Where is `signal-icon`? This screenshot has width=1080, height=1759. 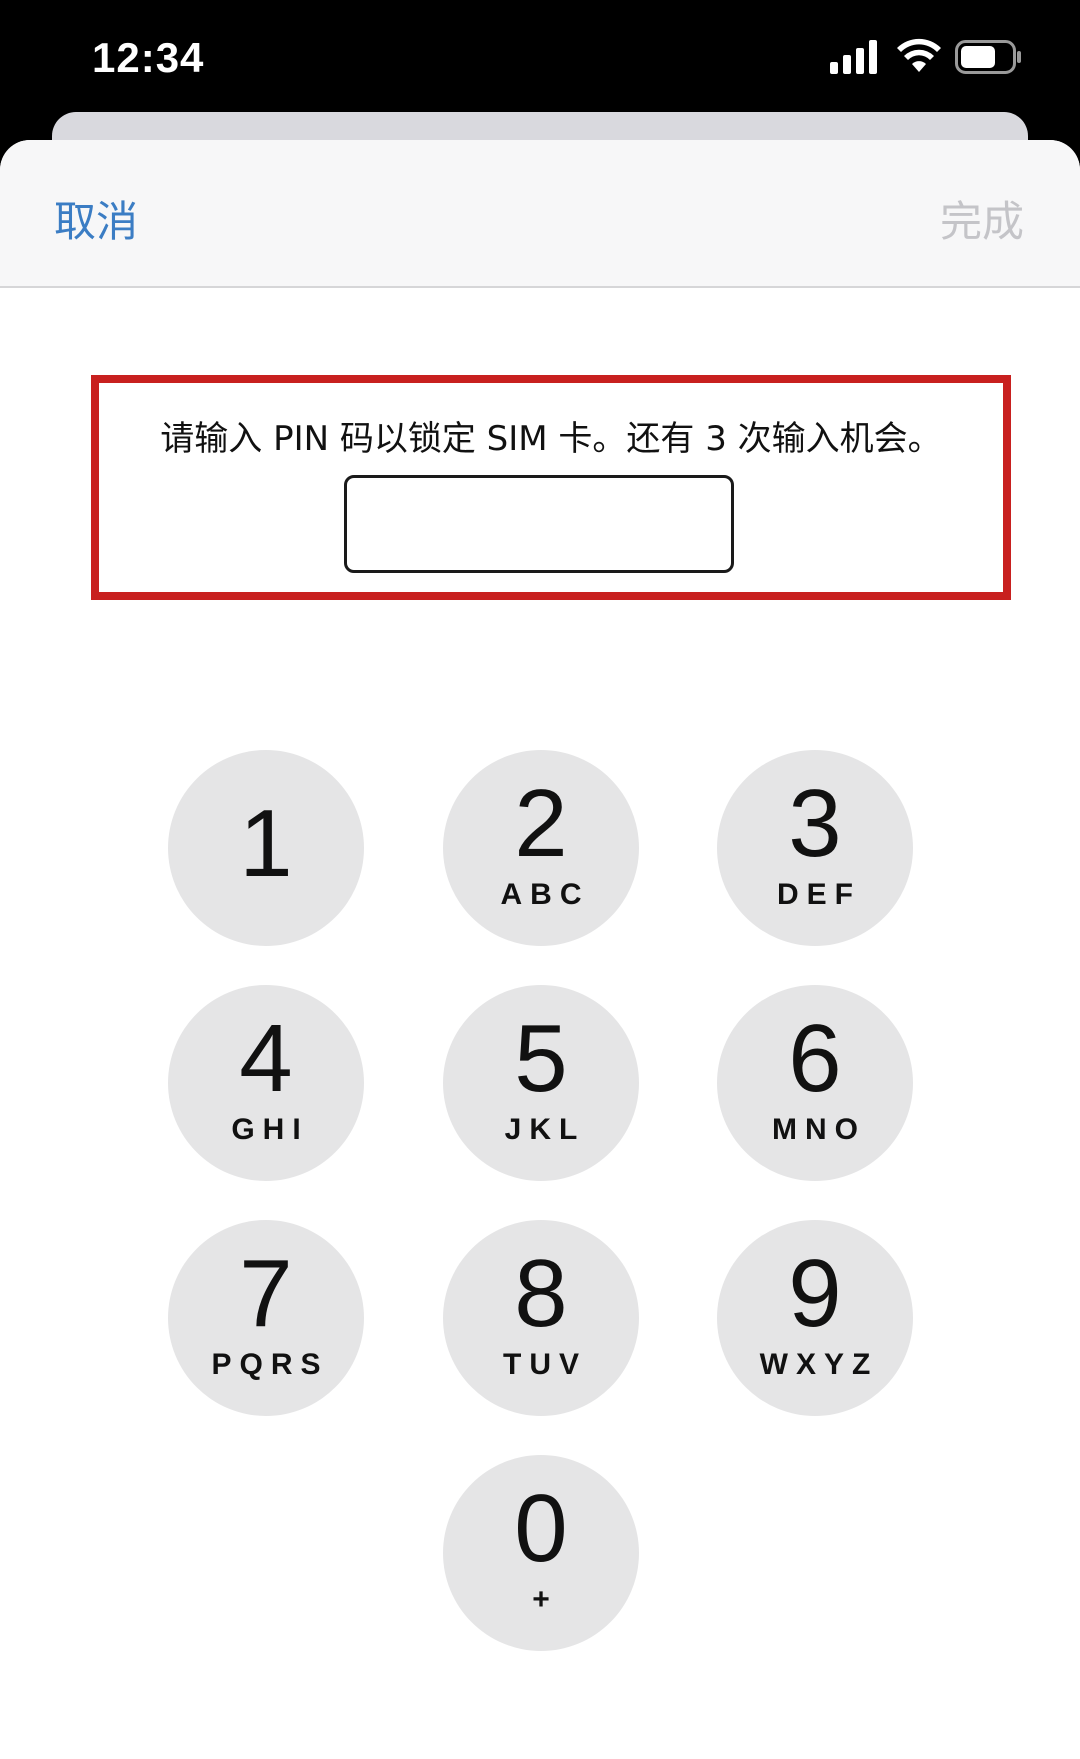
signal-icon is located at coordinates (853, 57).